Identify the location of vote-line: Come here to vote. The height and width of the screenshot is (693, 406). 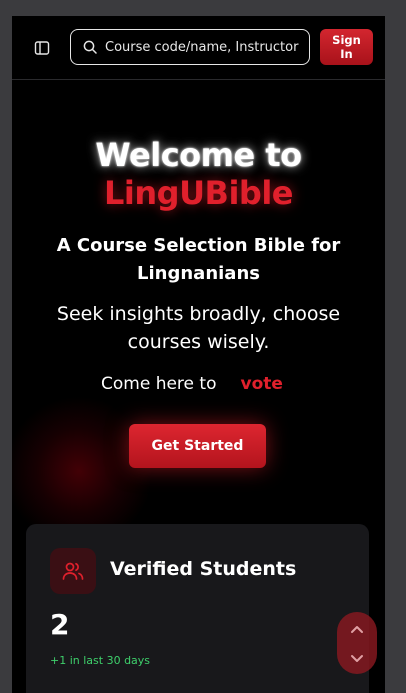
(192, 384).